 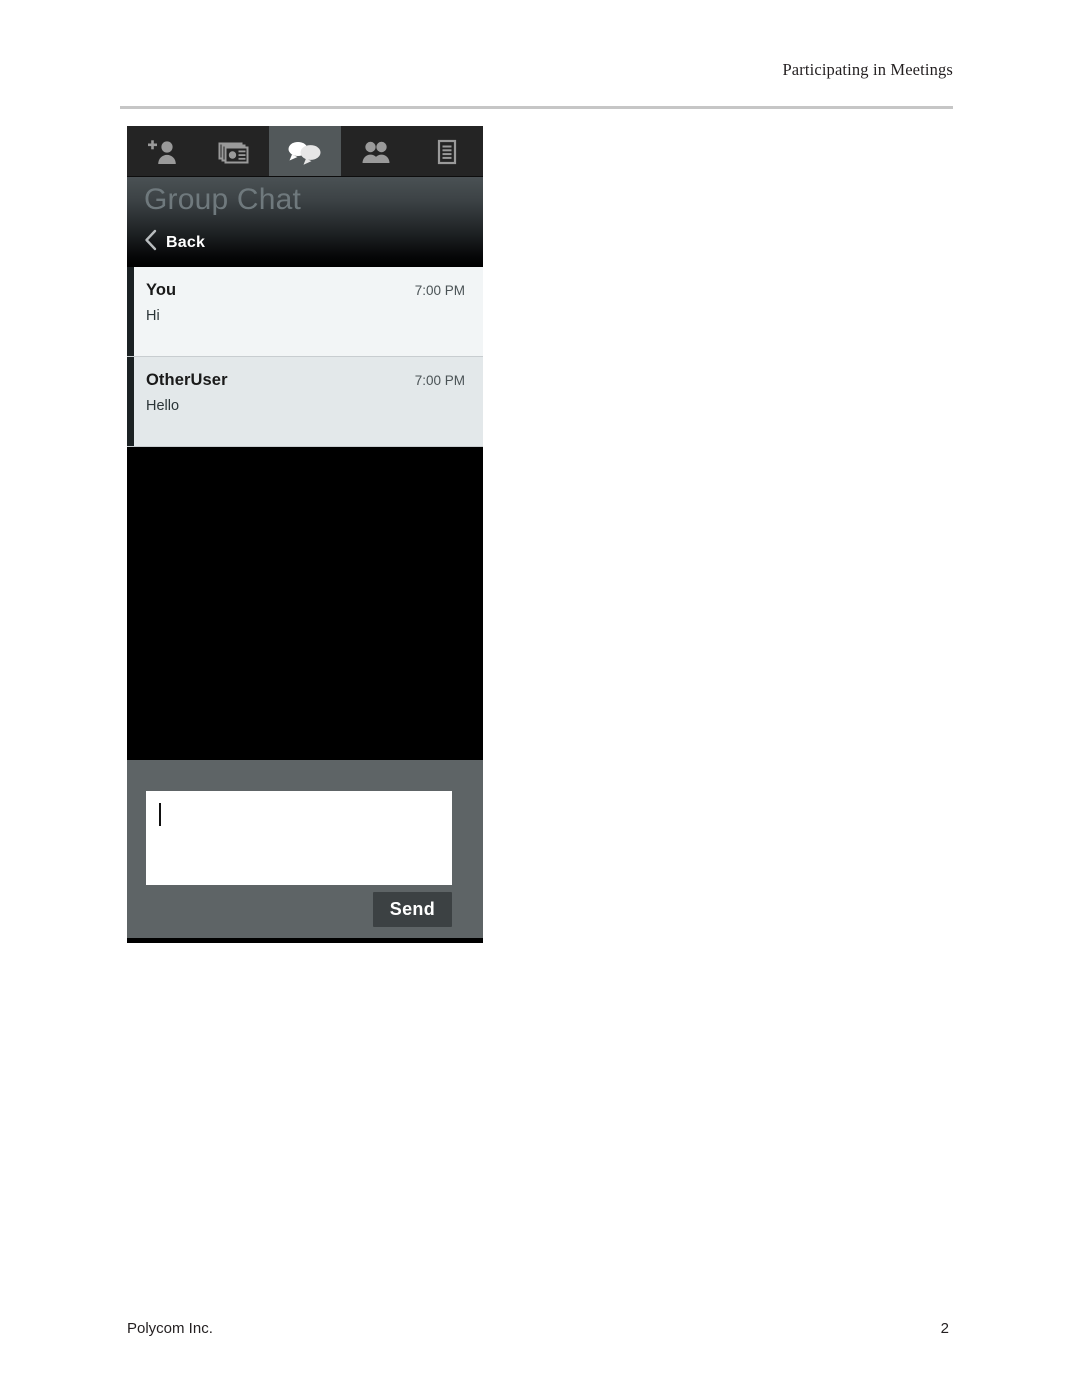 I want to click on message-input, so click(x=299, y=838).